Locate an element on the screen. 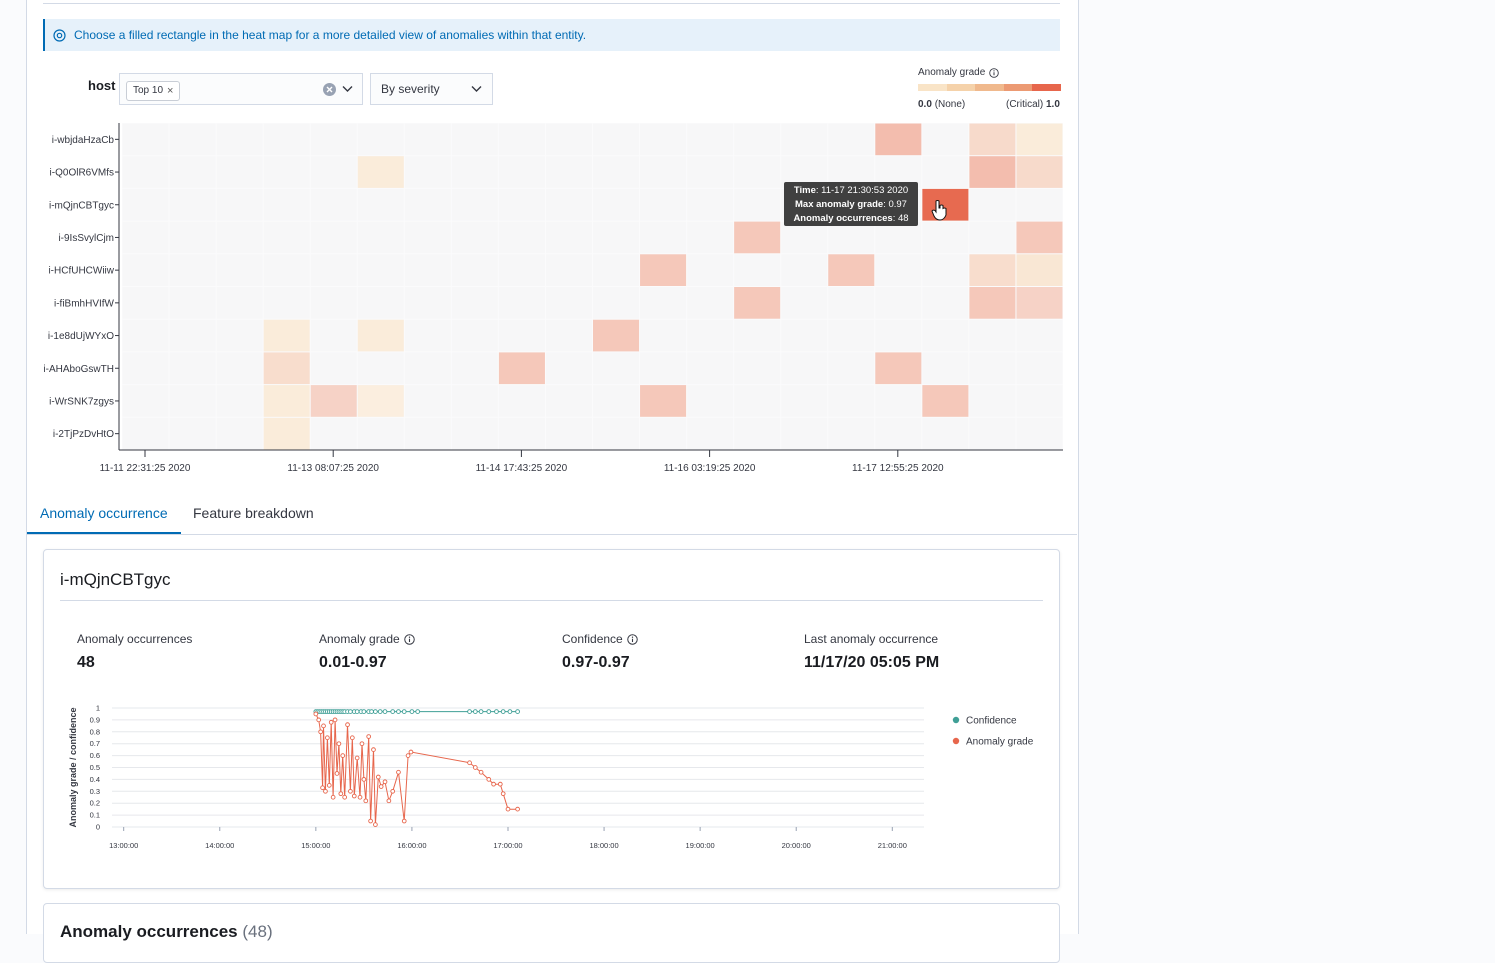 The image size is (1495, 963). host-label: i-fiBmhHVIfW is located at coordinates (84, 303).